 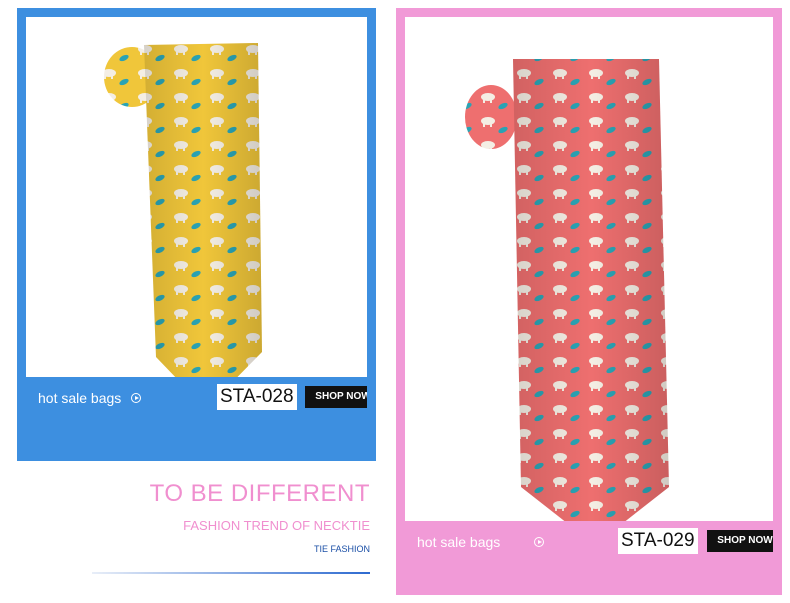 What do you see at coordinates (341, 549) in the screenshot?
I see `tagline-small: TIE FASHION` at bounding box center [341, 549].